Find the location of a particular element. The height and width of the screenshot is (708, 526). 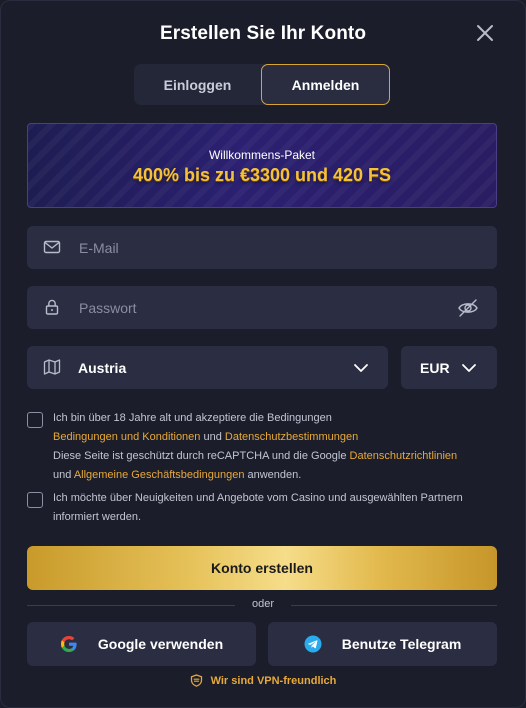

currency-select: EUR is located at coordinates (449, 367).